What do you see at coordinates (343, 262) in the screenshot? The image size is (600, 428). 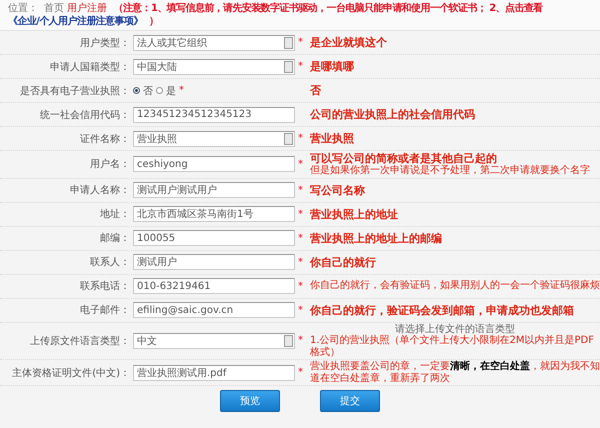 I see `annotation-text: 你自己的就行` at bounding box center [343, 262].